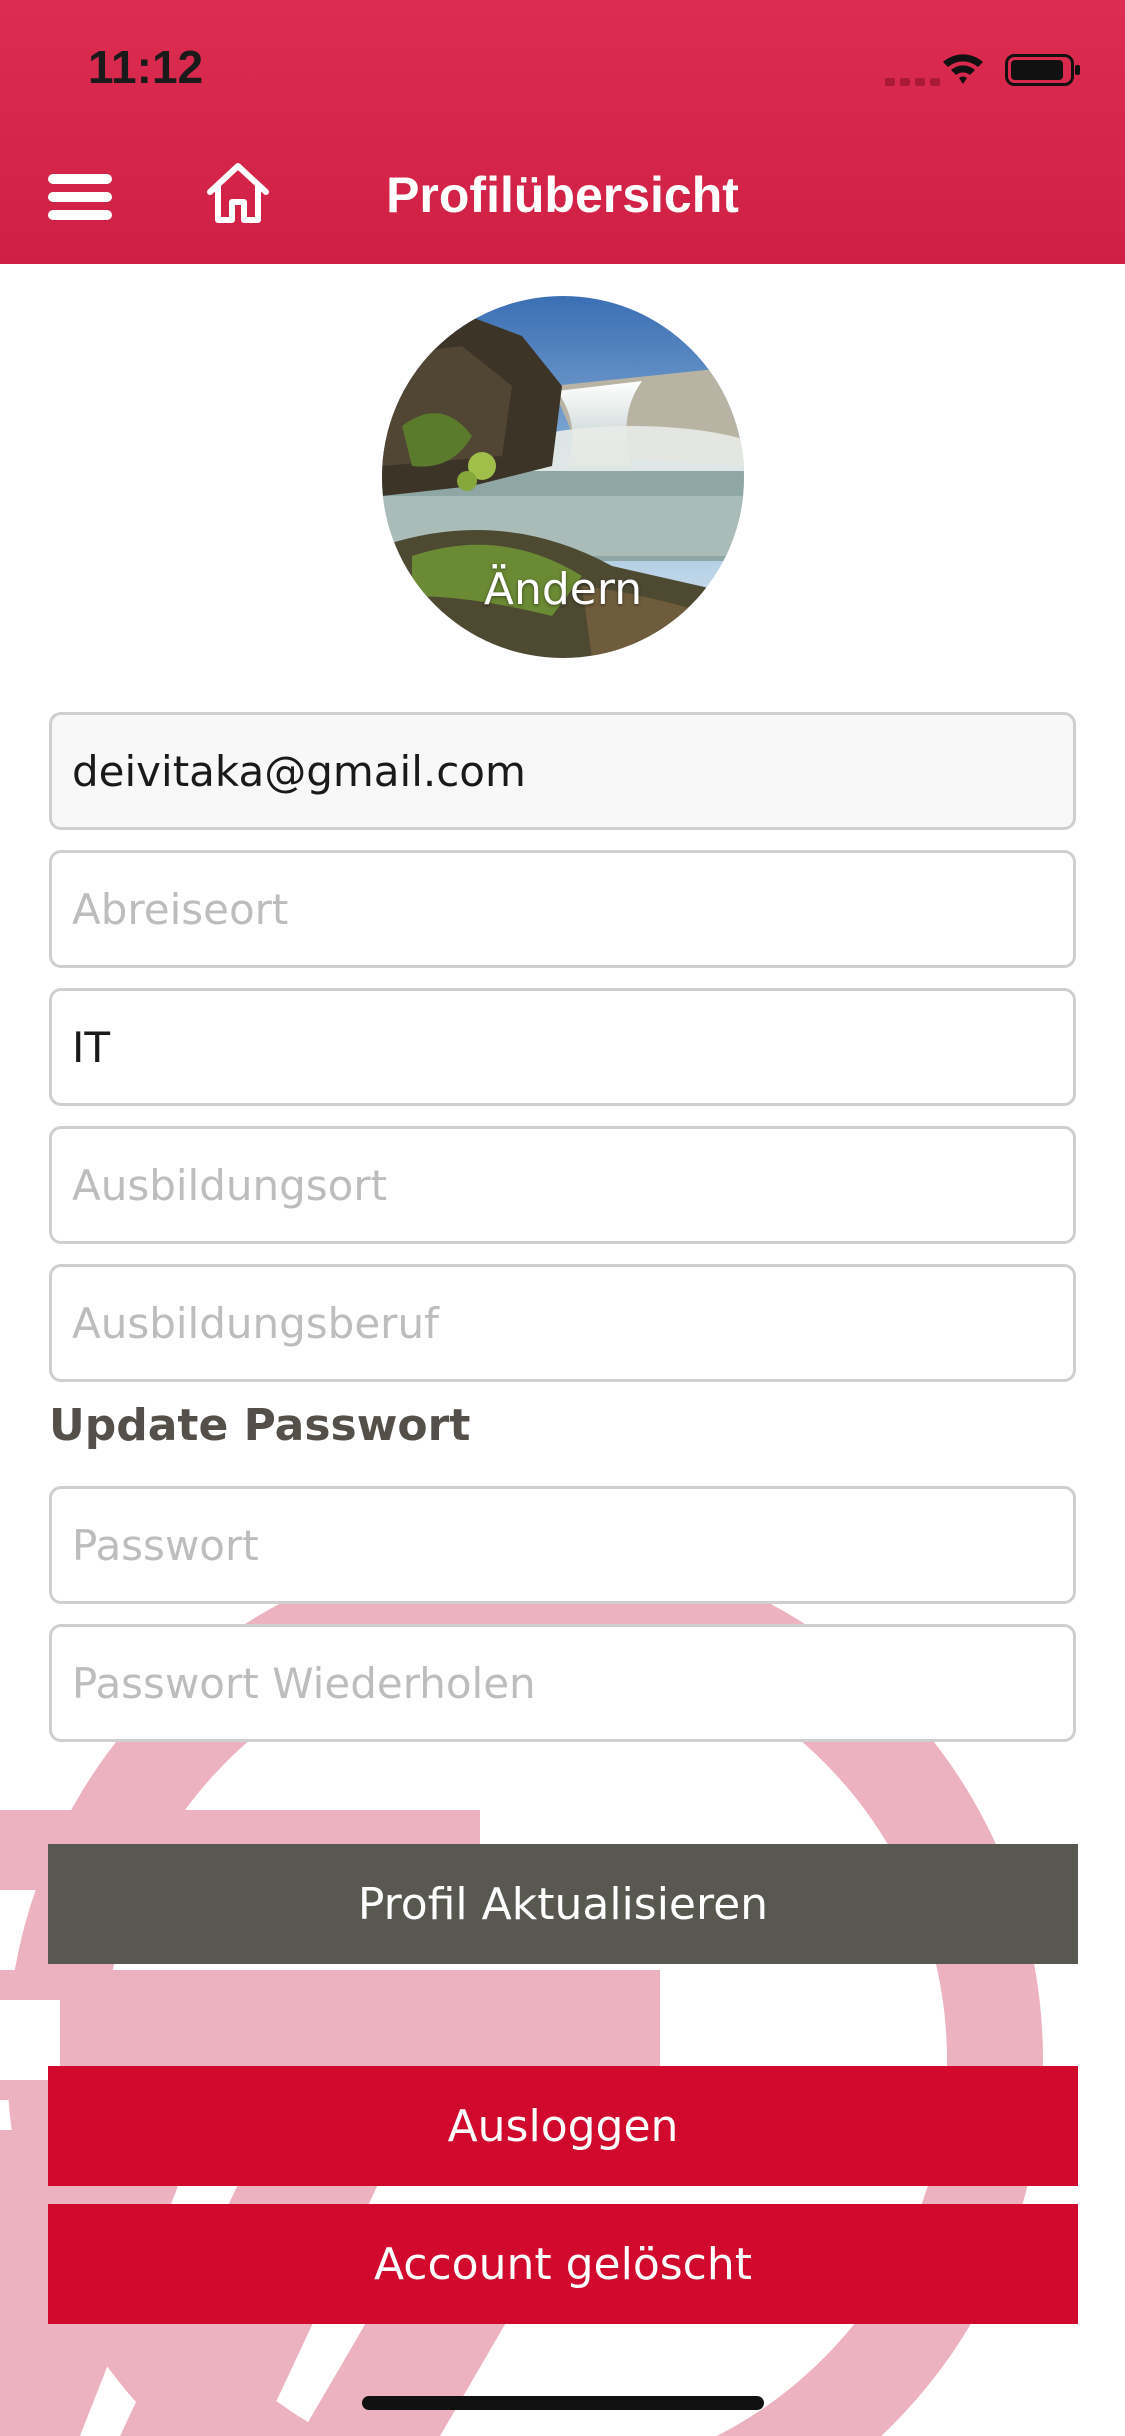 The image size is (1125, 2436). What do you see at coordinates (562, 1047) in the screenshot?
I see `country-field` at bounding box center [562, 1047].